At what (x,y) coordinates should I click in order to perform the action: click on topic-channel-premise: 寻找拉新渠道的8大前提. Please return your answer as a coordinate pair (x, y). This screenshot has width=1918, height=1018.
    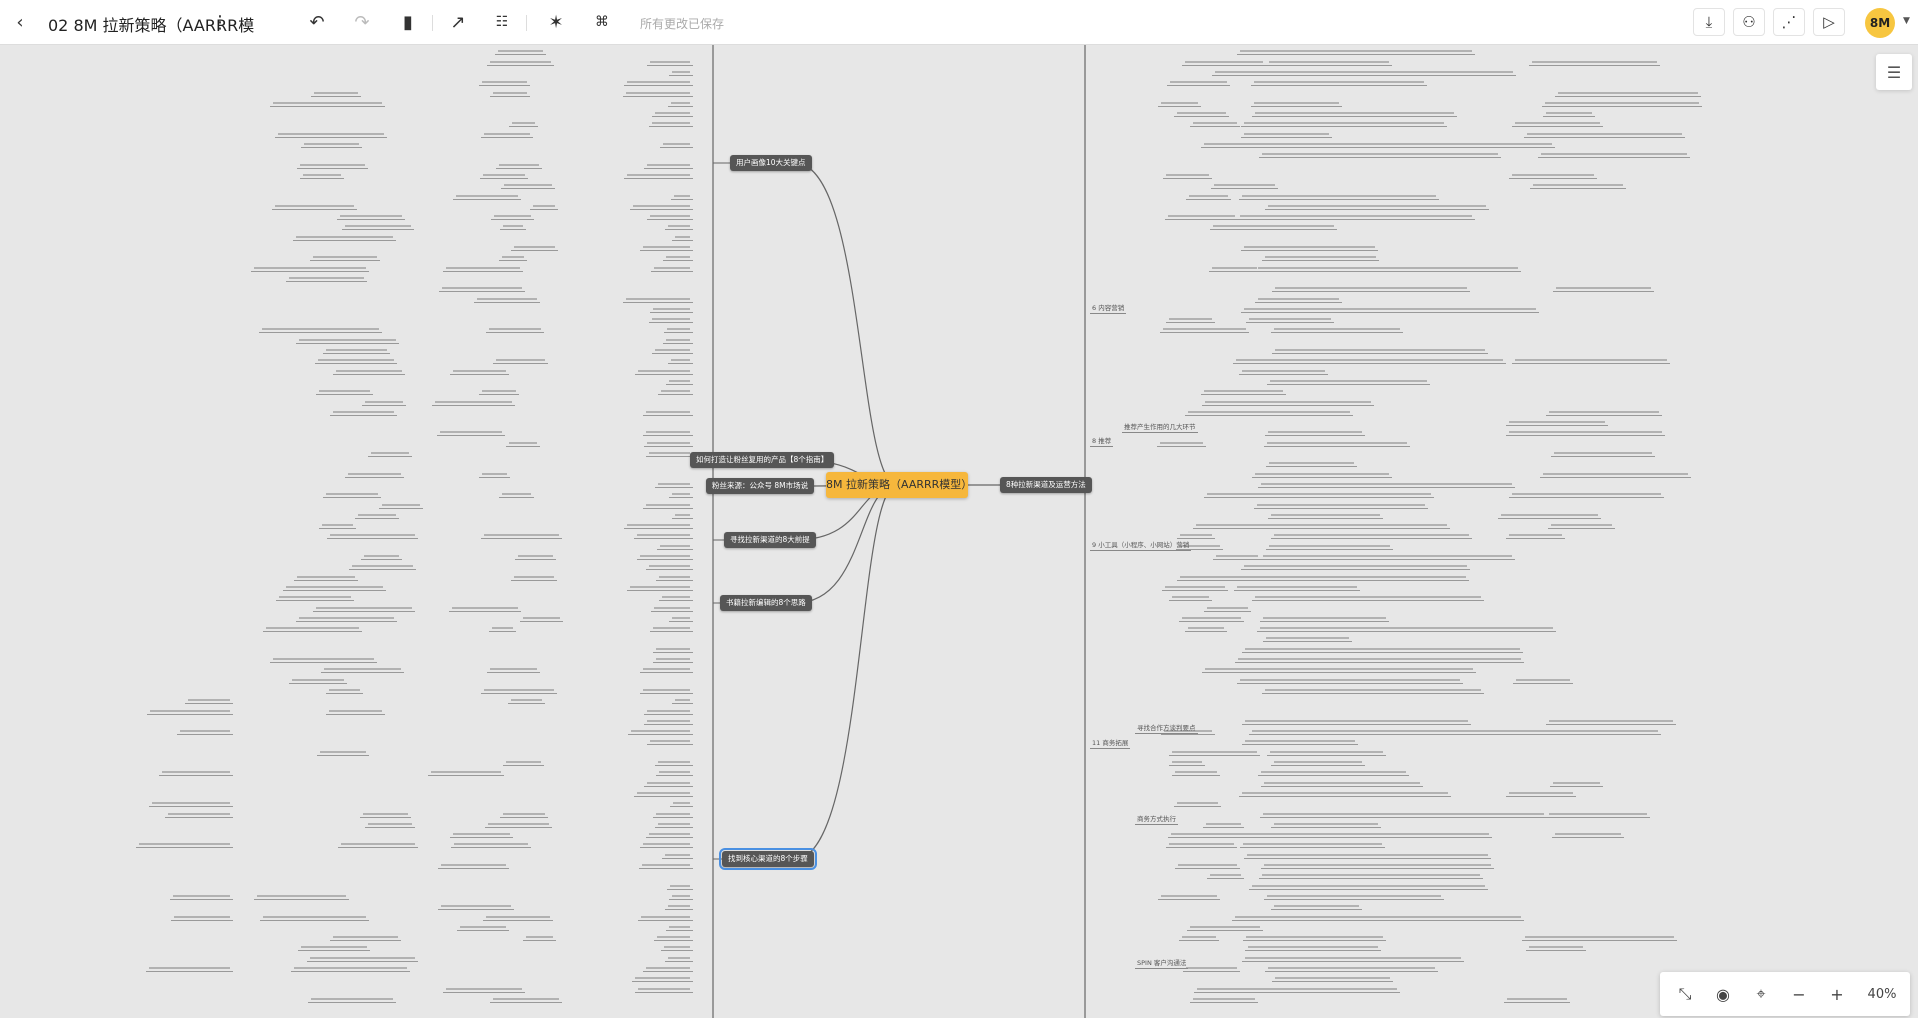
    Looking at the image, I should click on (770, 540).